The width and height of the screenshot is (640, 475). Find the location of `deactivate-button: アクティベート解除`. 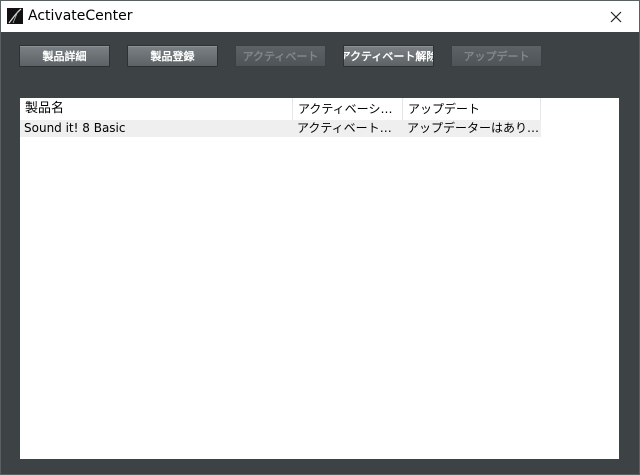

deactivate-button: アクティベート解除 is located at coordinates (388, 56).